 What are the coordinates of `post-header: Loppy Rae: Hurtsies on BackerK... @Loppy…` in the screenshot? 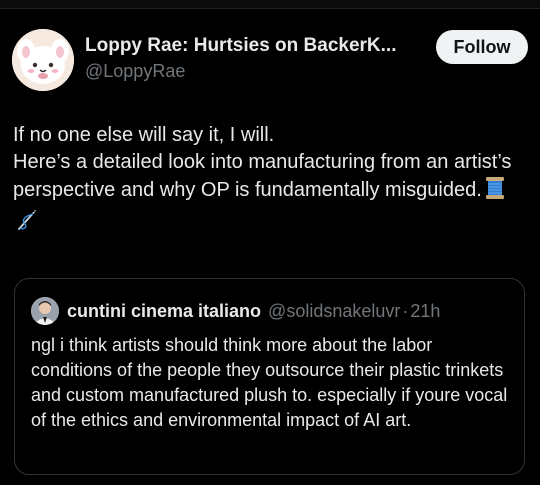 It's located at (270, 59).